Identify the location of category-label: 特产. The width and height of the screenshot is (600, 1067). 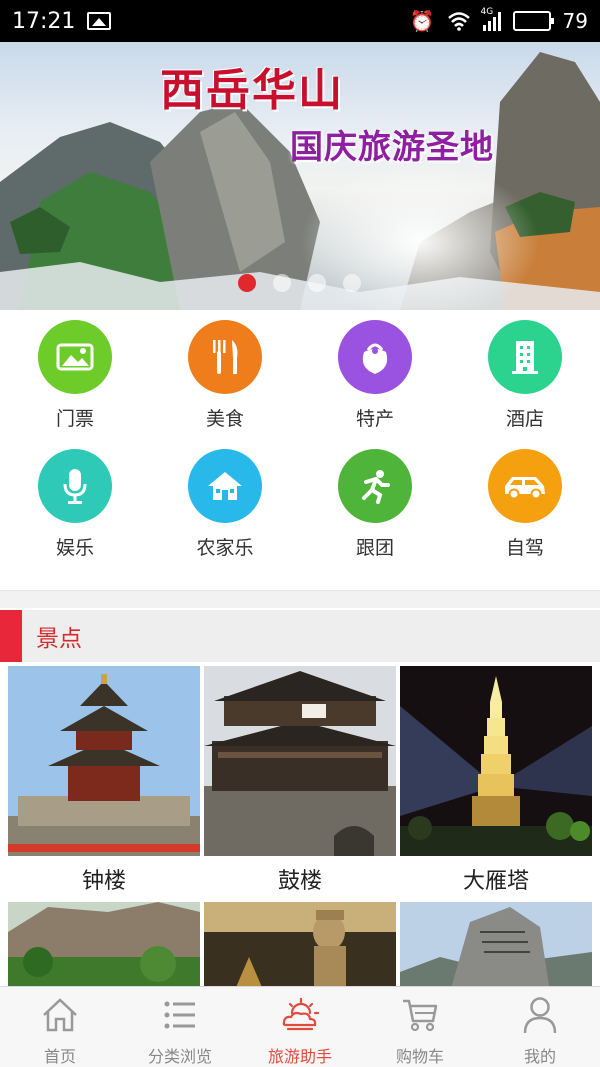
(374, 419).